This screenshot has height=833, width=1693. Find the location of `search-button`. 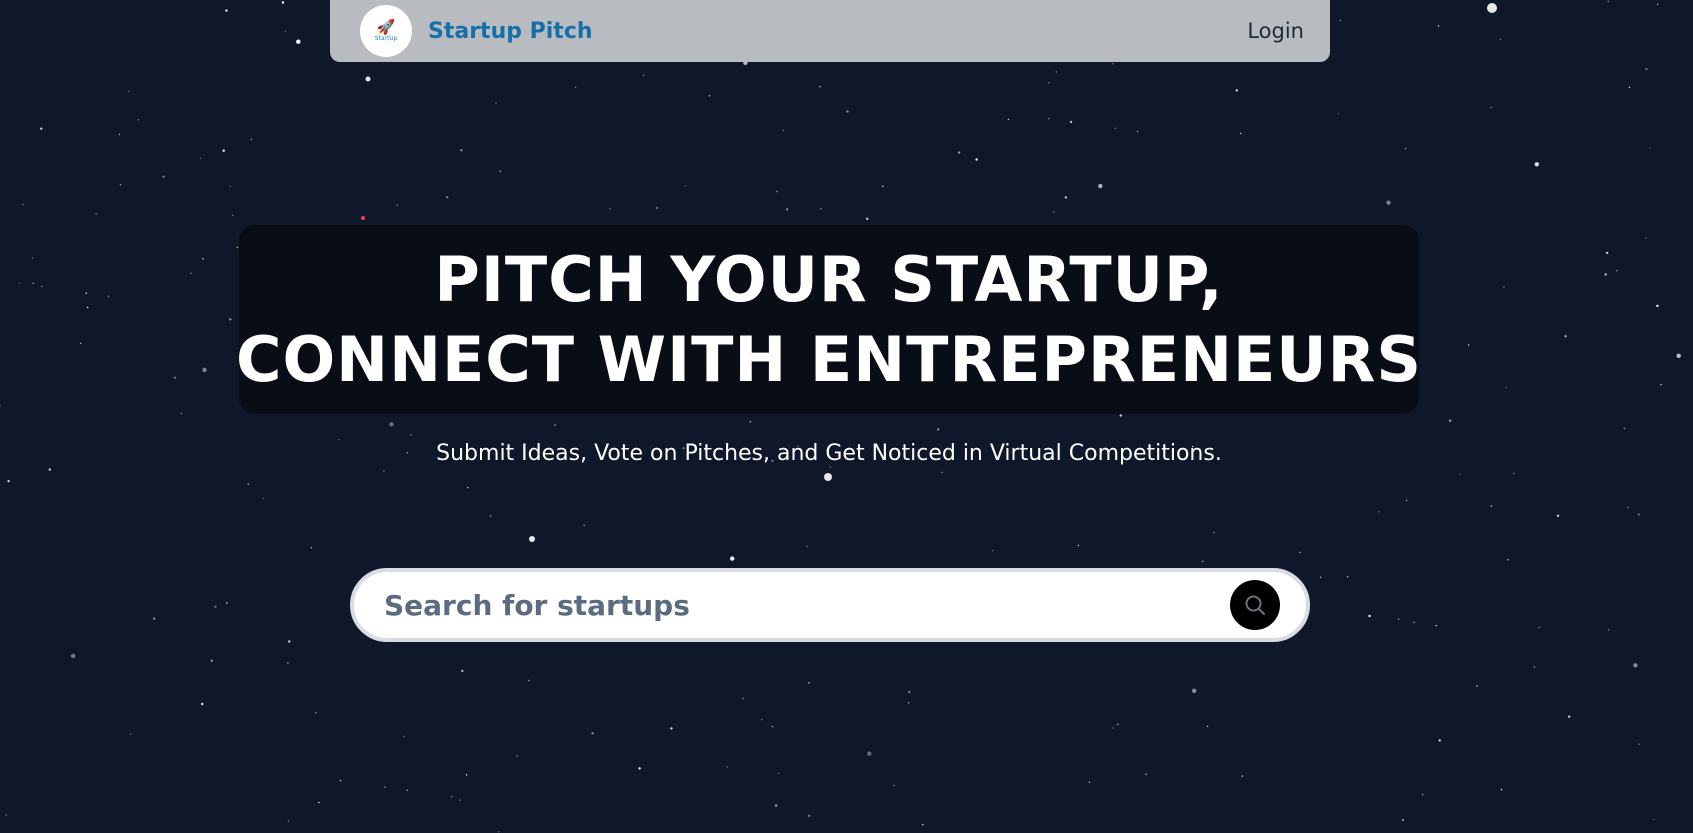

search-button is located at coordinates (1255, 605).